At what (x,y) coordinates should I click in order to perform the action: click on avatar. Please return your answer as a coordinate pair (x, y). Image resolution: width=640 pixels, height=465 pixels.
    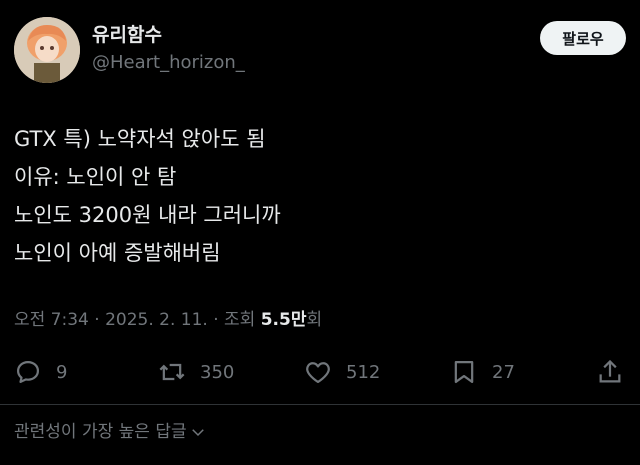
    Looking at the image, I should click on (47, 50).